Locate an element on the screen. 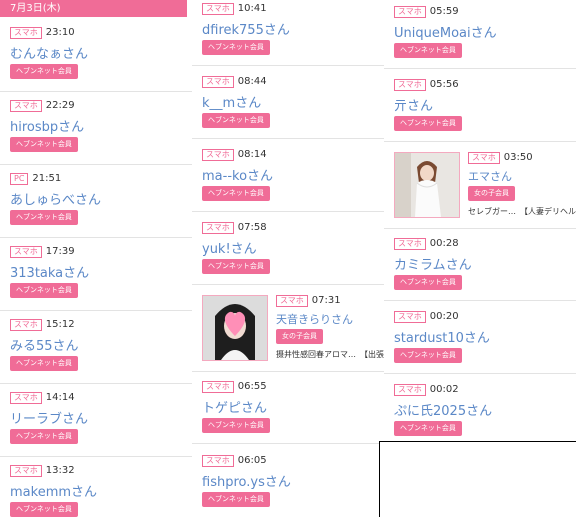 This screenshot has width=576, height=517. visitor-name: fishpro.ysさん is located at coordinates (246, 480).